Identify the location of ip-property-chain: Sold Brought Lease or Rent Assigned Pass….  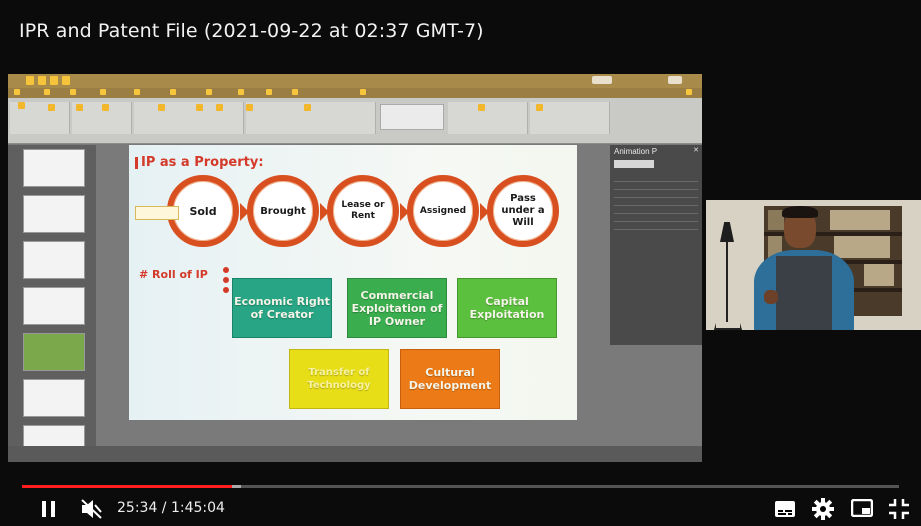
(367, 215).